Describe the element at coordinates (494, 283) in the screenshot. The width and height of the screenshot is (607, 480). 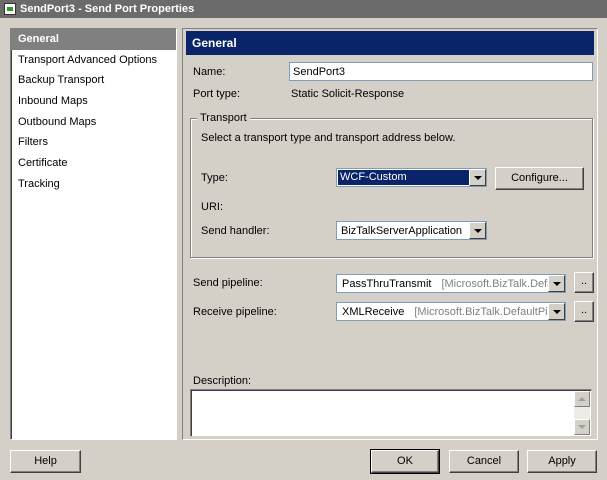
I see `send-pipeline-assembly: [Microsoft.BizTalk.Defau` at that location.